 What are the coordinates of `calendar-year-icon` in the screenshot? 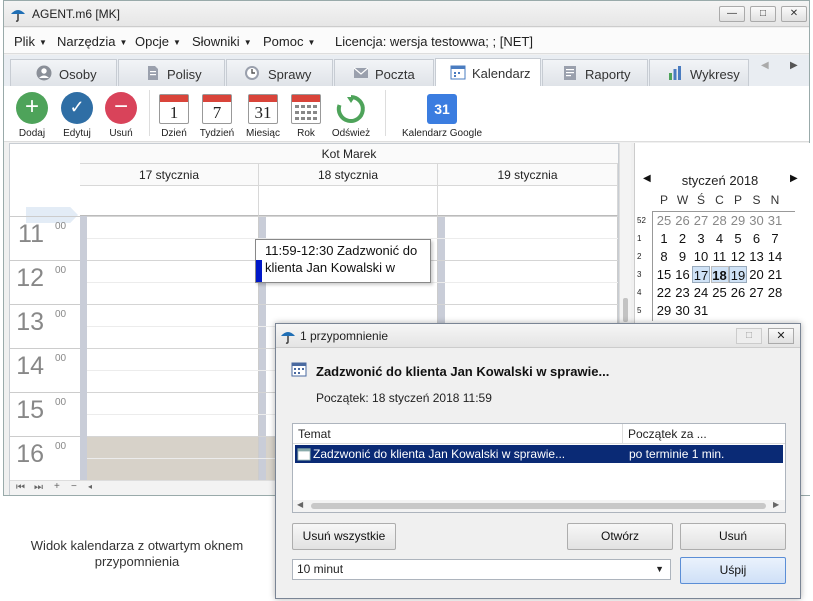 It's located at (306, 109).